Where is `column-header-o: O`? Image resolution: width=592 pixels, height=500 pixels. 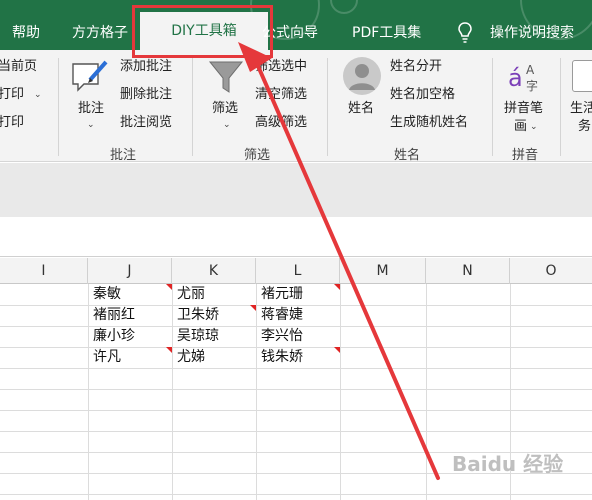 column-header-o: O is located at coordinates (551, 271).